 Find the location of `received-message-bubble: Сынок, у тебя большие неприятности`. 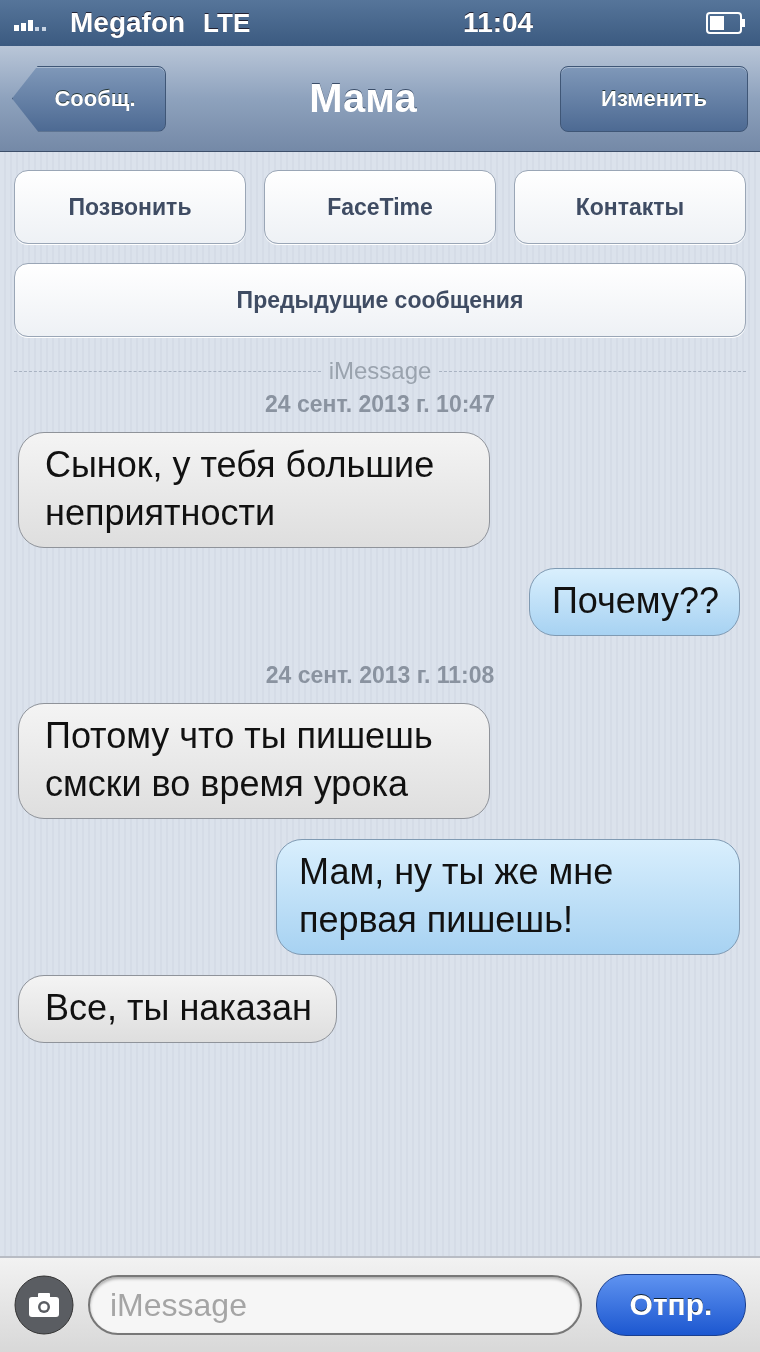

received-message-bubble: Сынок, у тебя большие неприятности is located at coordinates (254, 490).